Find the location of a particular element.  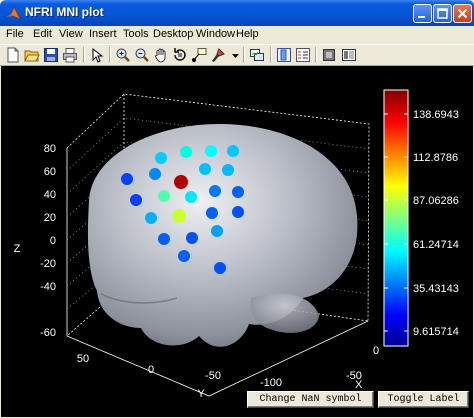

z-tick-label: -40 is located at coordinates (48, 287).